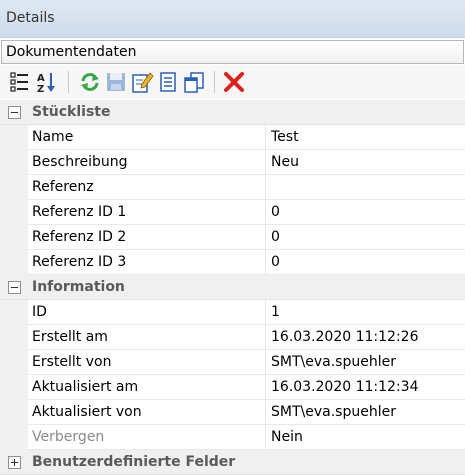 This screenshot has width=465, height=476. I want to click on property-name: ID, so click(39, 312).